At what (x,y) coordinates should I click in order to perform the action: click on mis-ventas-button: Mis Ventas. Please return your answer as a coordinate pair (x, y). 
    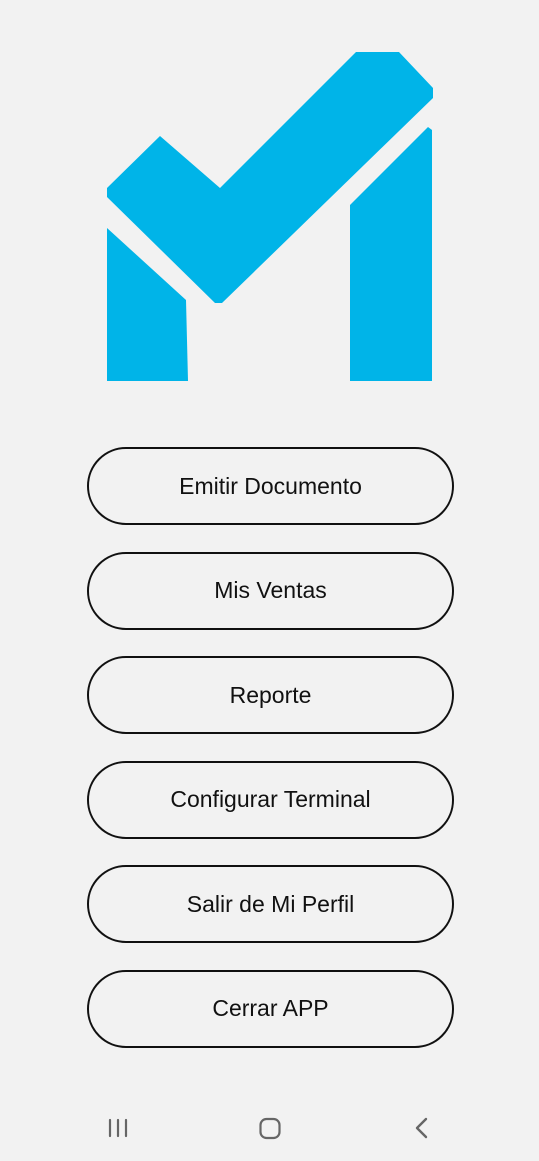
    Looking at the image, I should click on (270, 590).